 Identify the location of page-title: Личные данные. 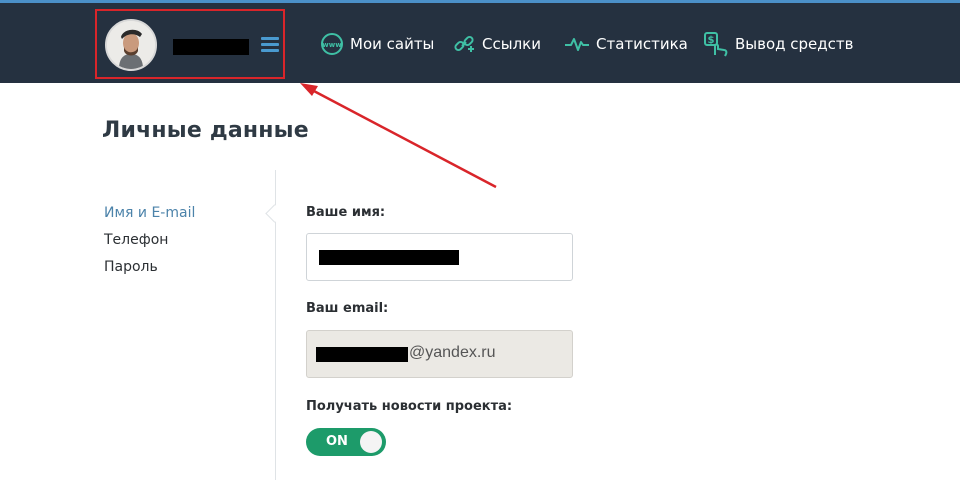
(205, 130).